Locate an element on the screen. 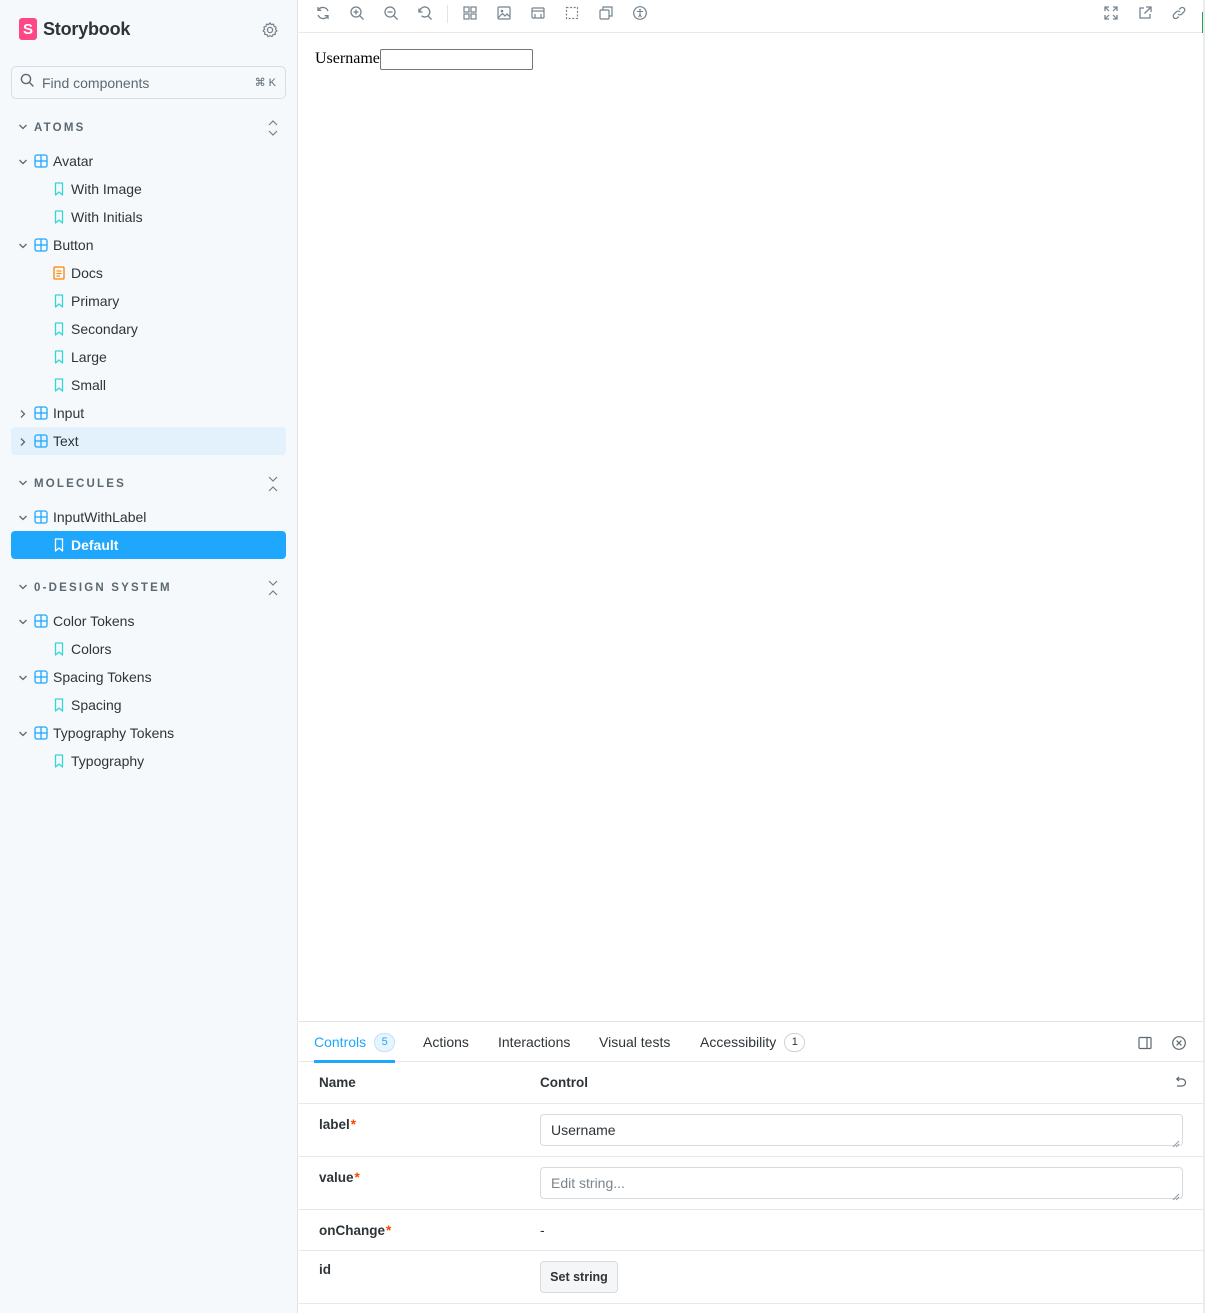 Image resolution: width=1205 pixels, height=1313 pixels. tree-docs-button: Docs is located at coordinates (148, 273).